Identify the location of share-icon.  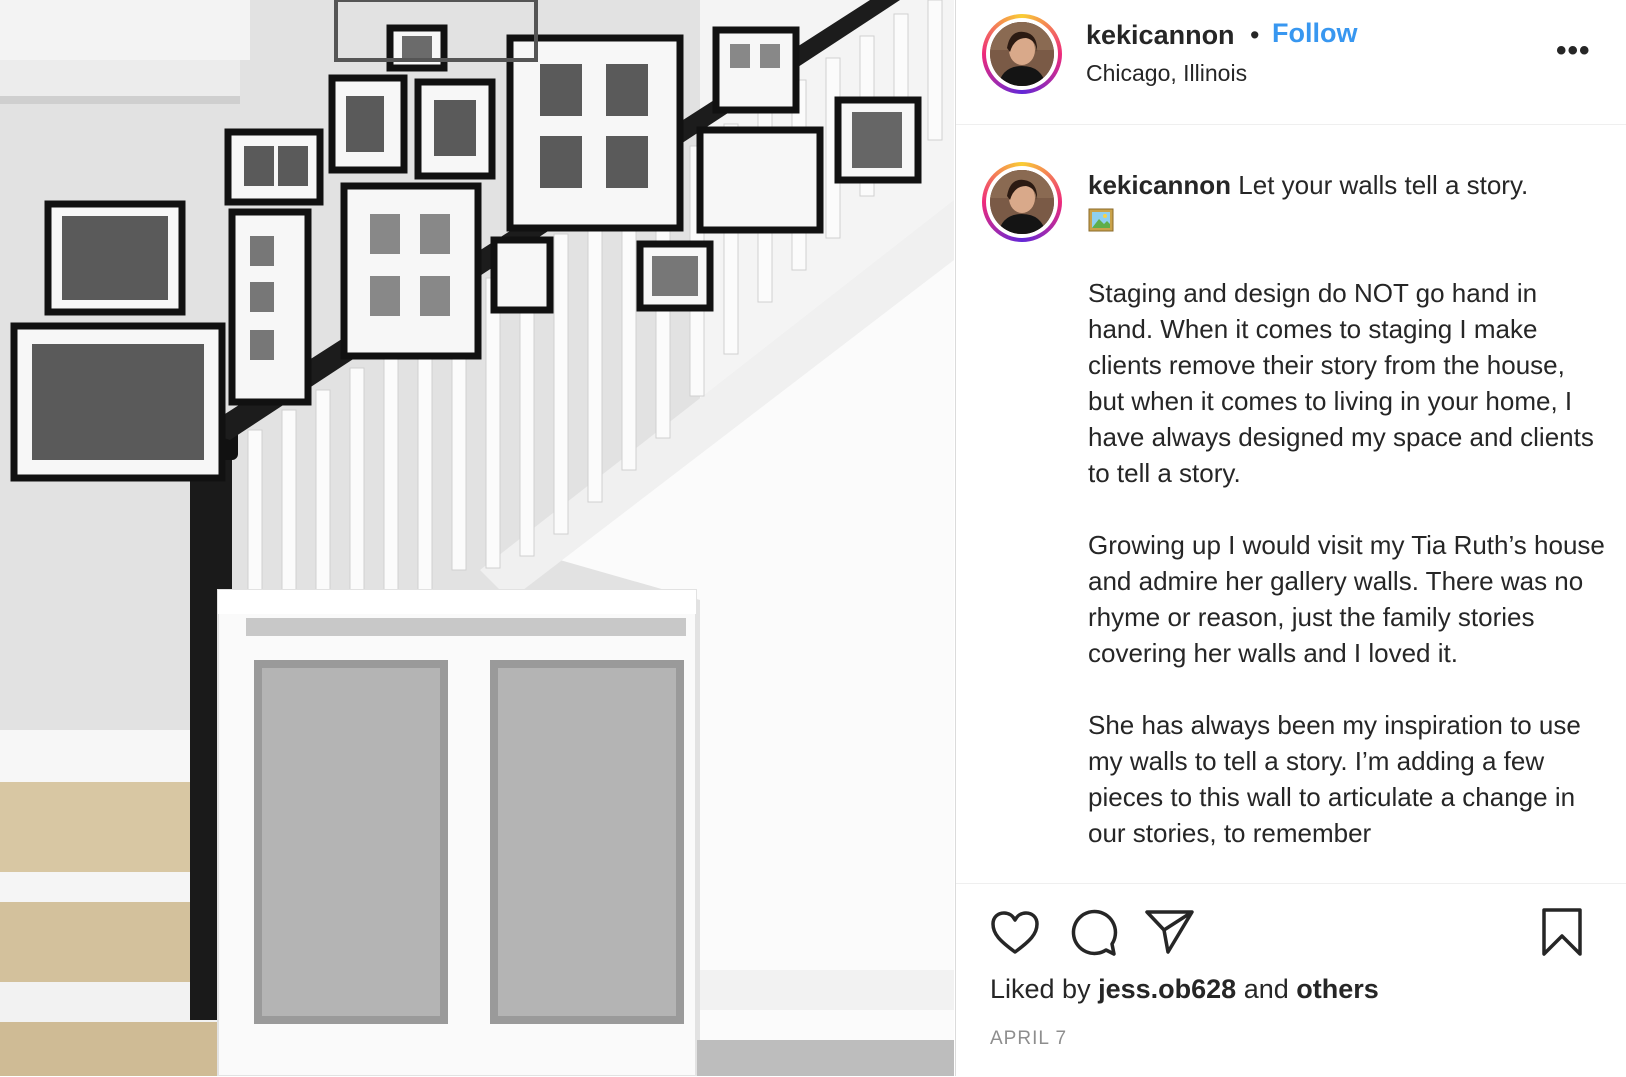
(1170, 932).